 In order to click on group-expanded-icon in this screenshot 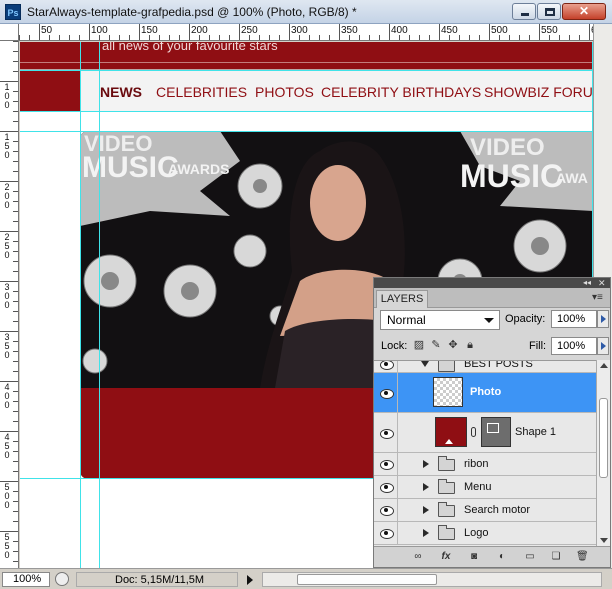, I will do `click(425, 364)`.